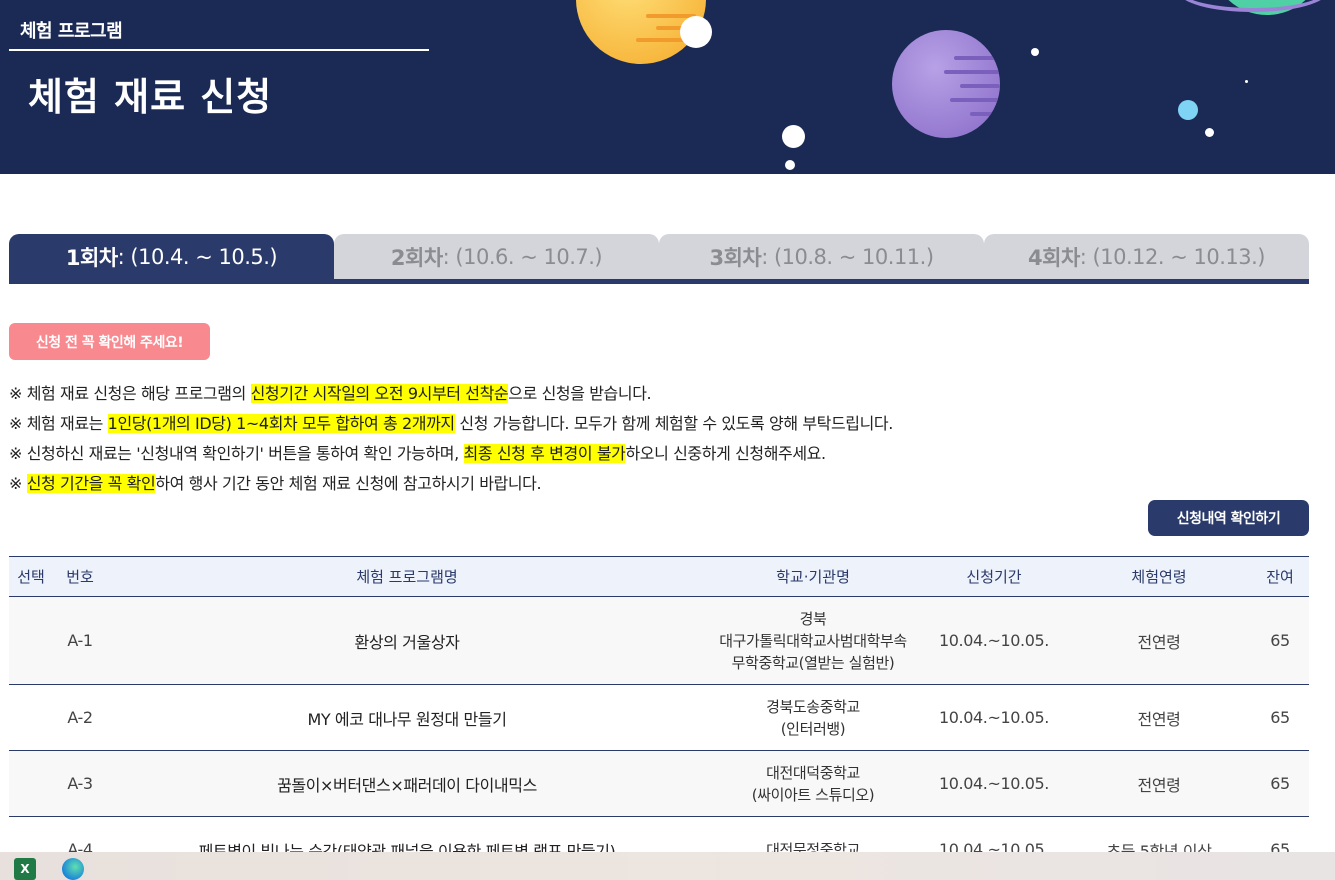  Describe the element at coordinates (71, 31) in the screenshot. I see `breadcrumb: 체험 프로그램` at that location.